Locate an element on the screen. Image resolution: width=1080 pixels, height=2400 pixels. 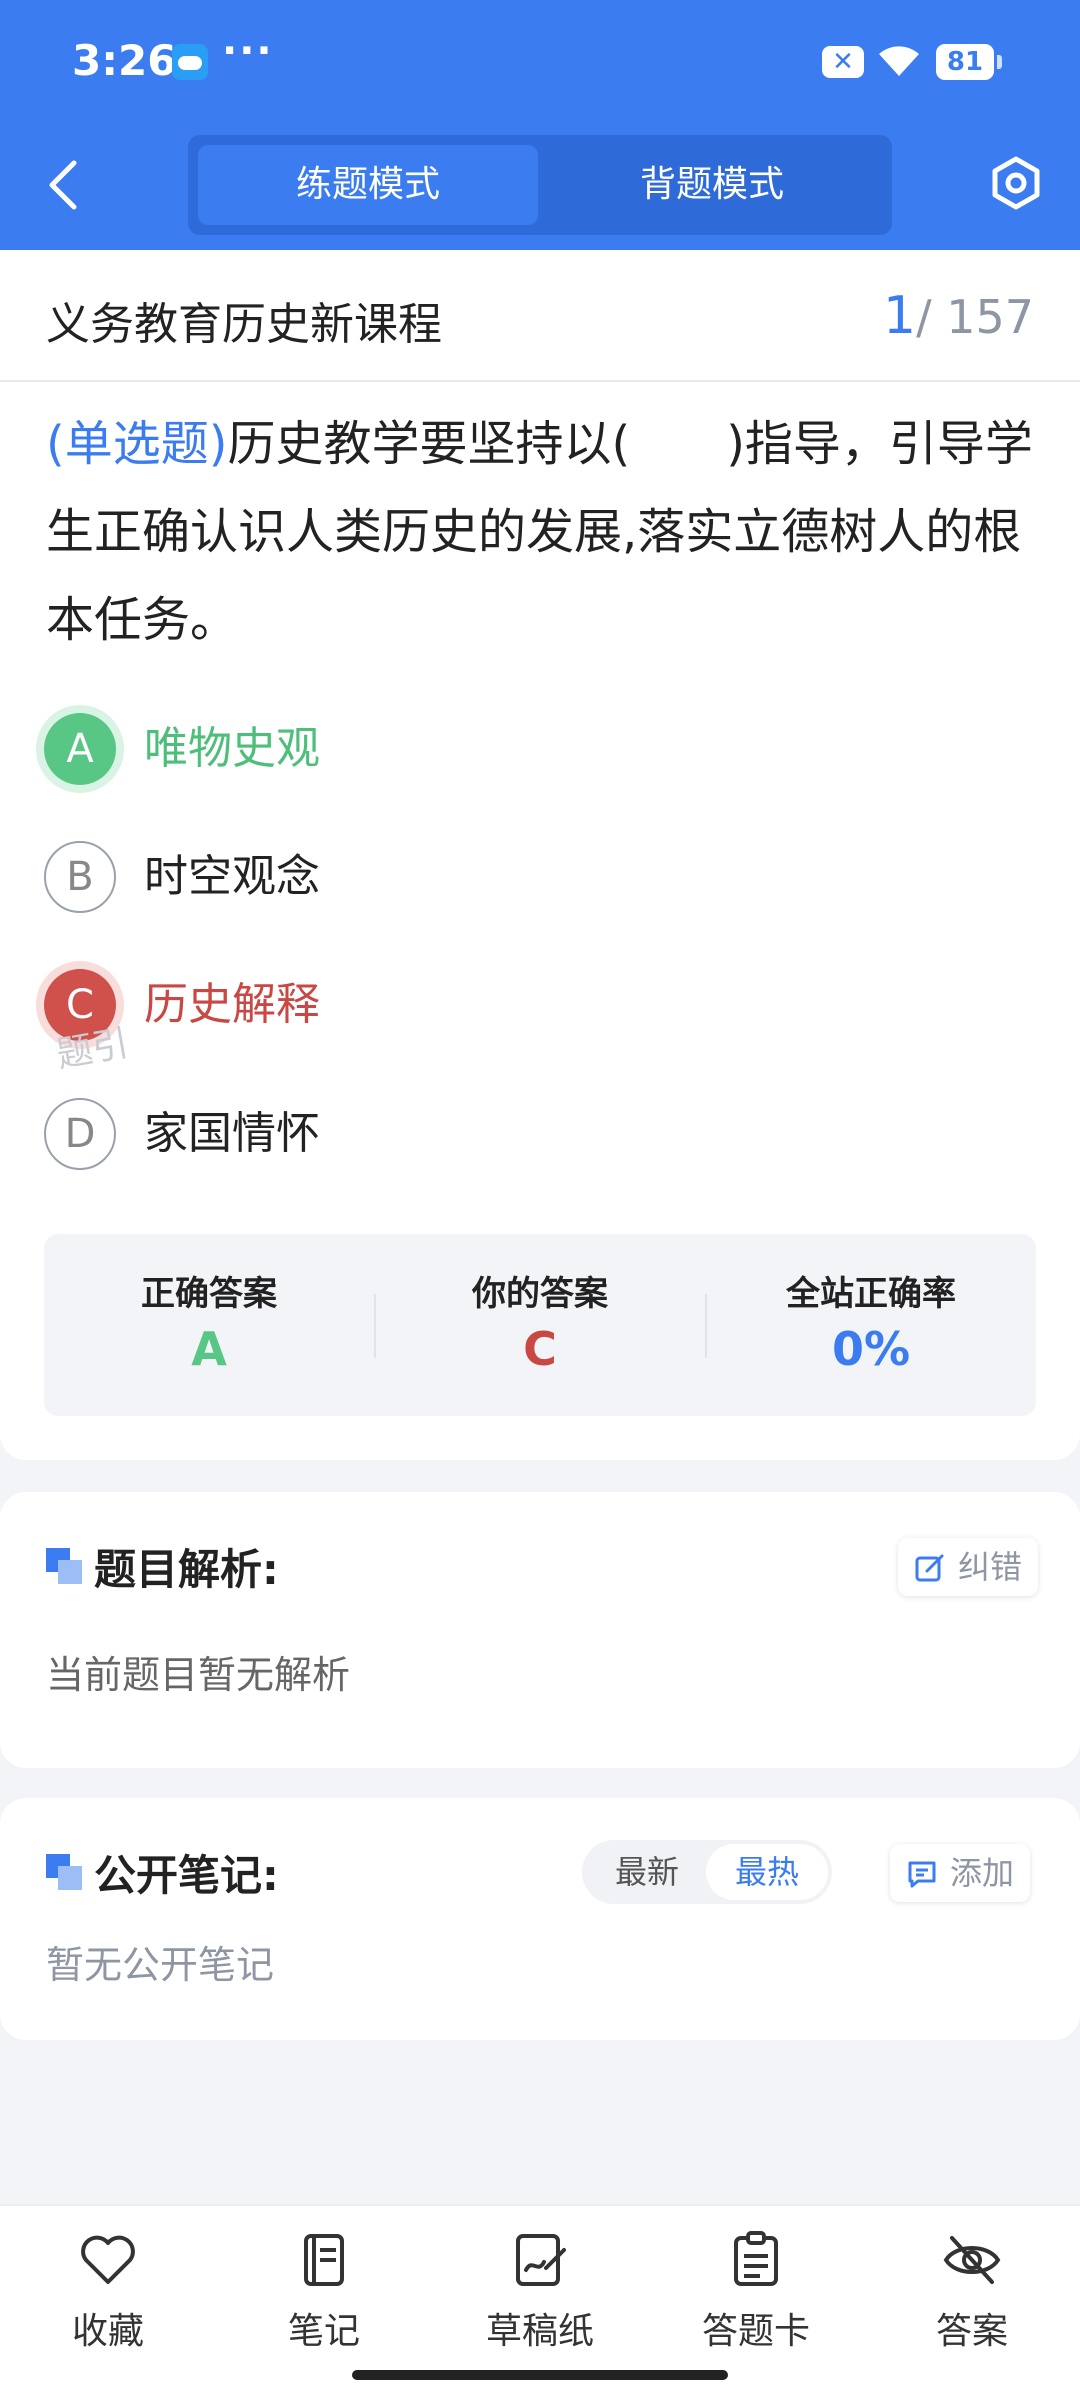
correct-answer-value: A is located at coordinates (209, 1349).